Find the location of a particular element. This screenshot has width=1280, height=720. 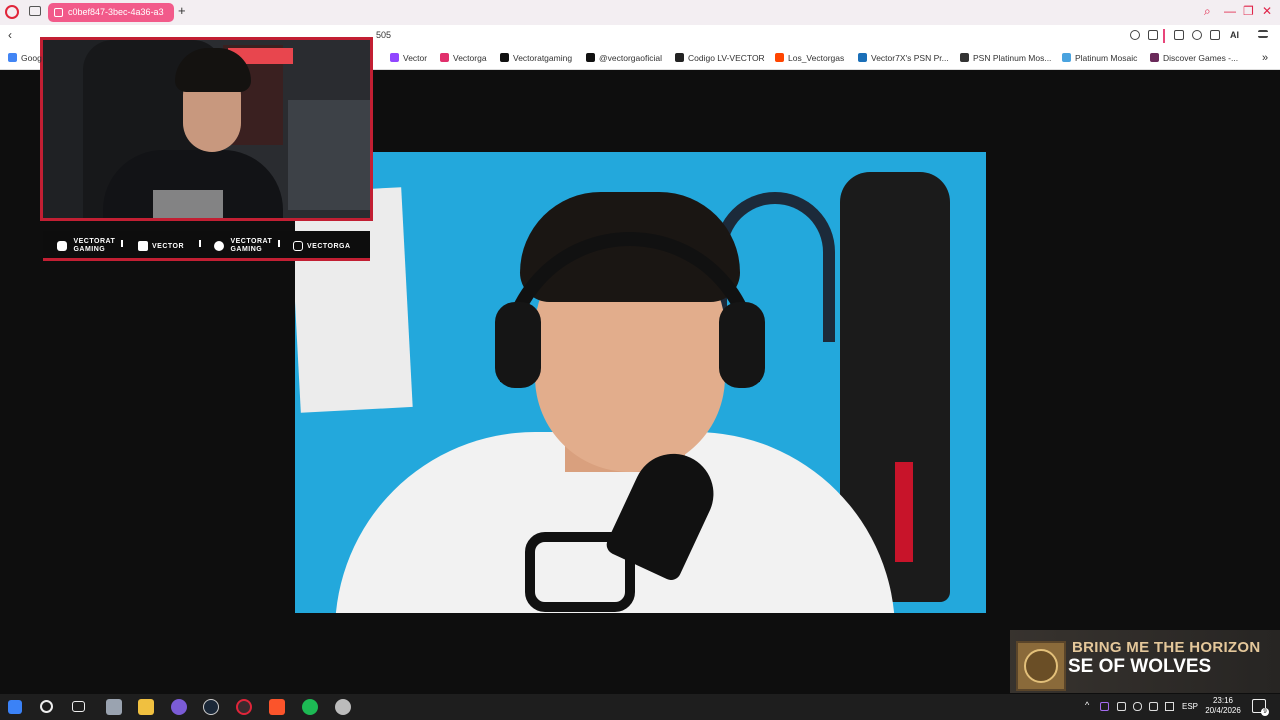

bookmark-label: Goog is located at coordinates (31, 58).